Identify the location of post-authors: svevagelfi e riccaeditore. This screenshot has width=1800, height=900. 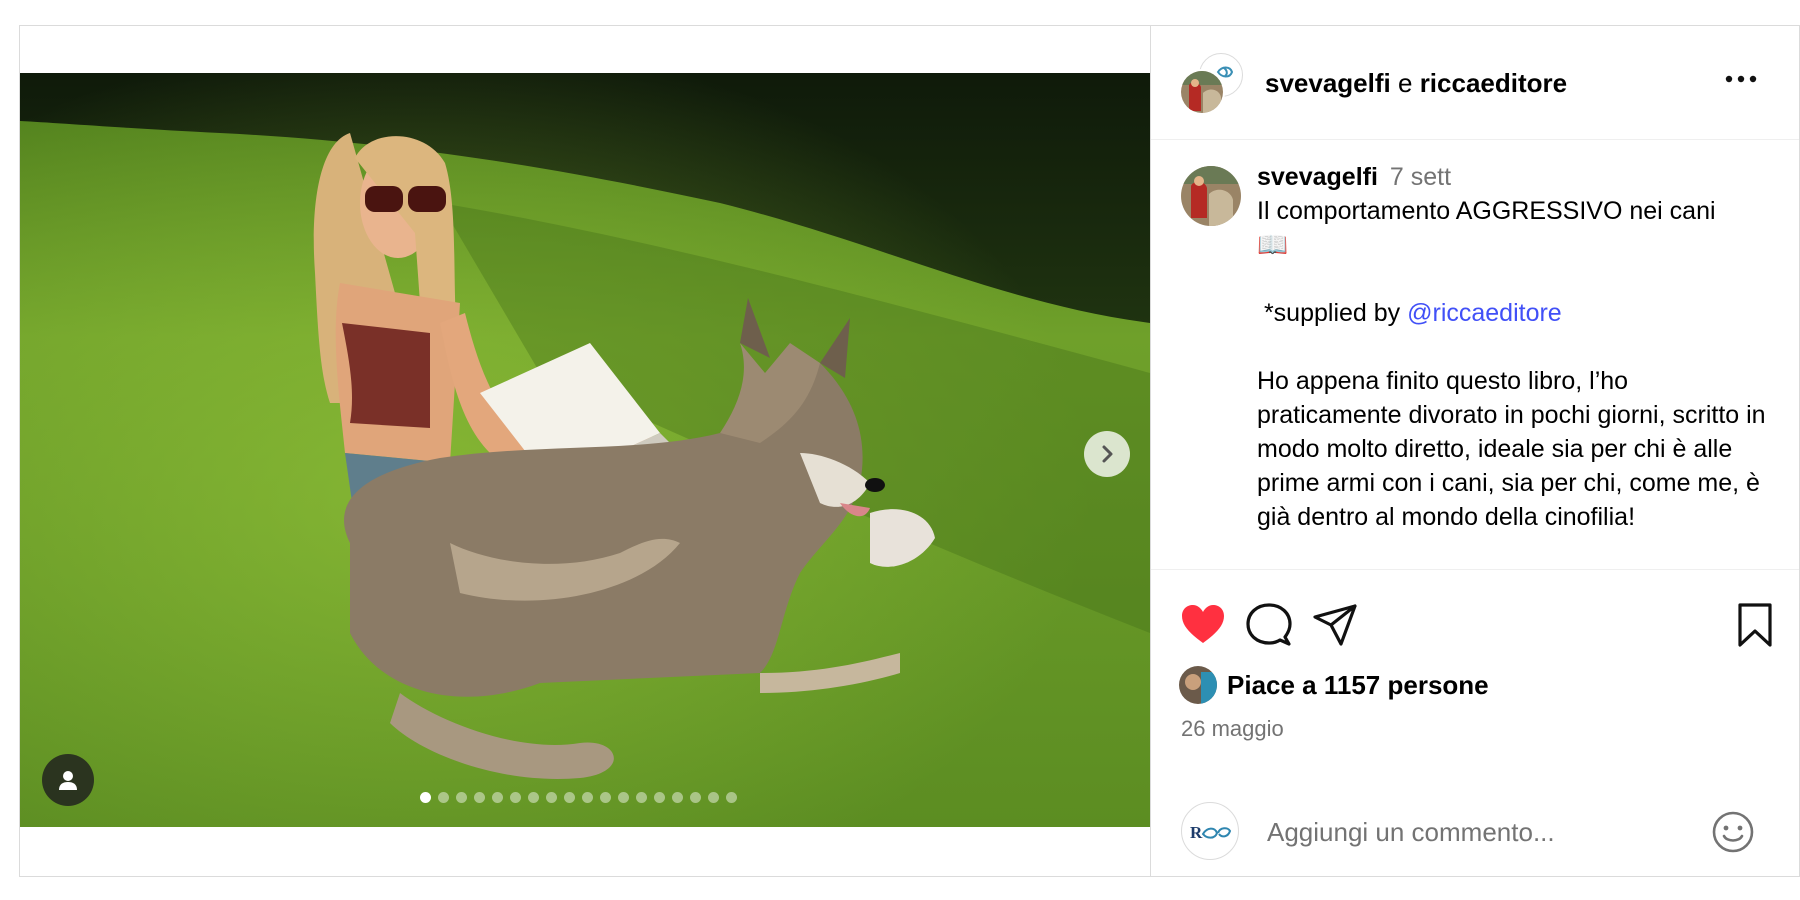
(1416, 83).